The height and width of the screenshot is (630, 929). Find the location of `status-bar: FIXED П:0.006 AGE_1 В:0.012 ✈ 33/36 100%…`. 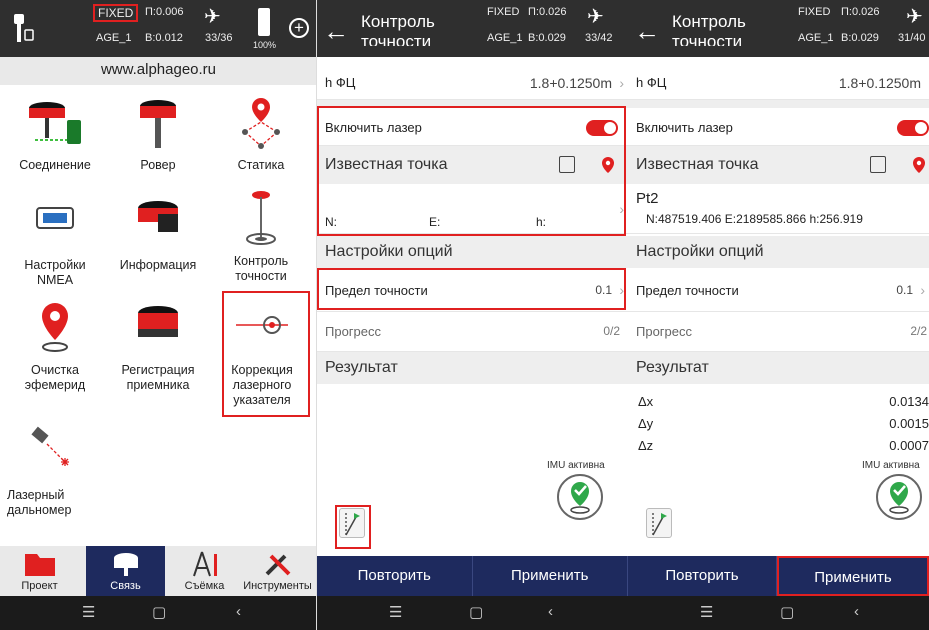

status-bar: FIXED П:0.006 AGE_1 В:0.012 ✈ 33/36 100%… is located at coordinates (158, 28).